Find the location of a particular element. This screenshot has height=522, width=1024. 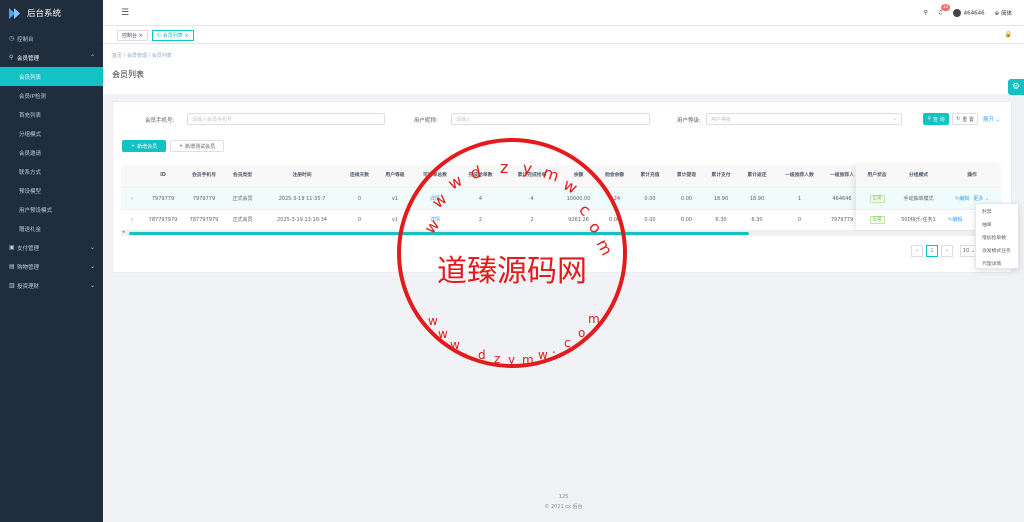

topbar: ☰ ⚲ ♫ 12 464646 ⊕ 简体 is located at coordinates (563, 13).